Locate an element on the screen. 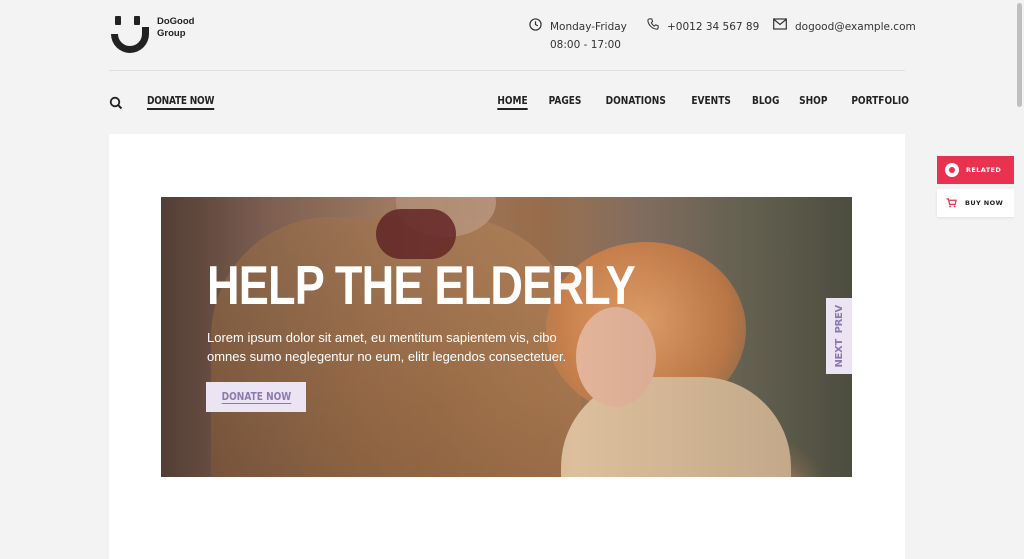 This screenshot has width=1024, height=559. email-contact: dogood@example.com is located at coordinates (844, 27).